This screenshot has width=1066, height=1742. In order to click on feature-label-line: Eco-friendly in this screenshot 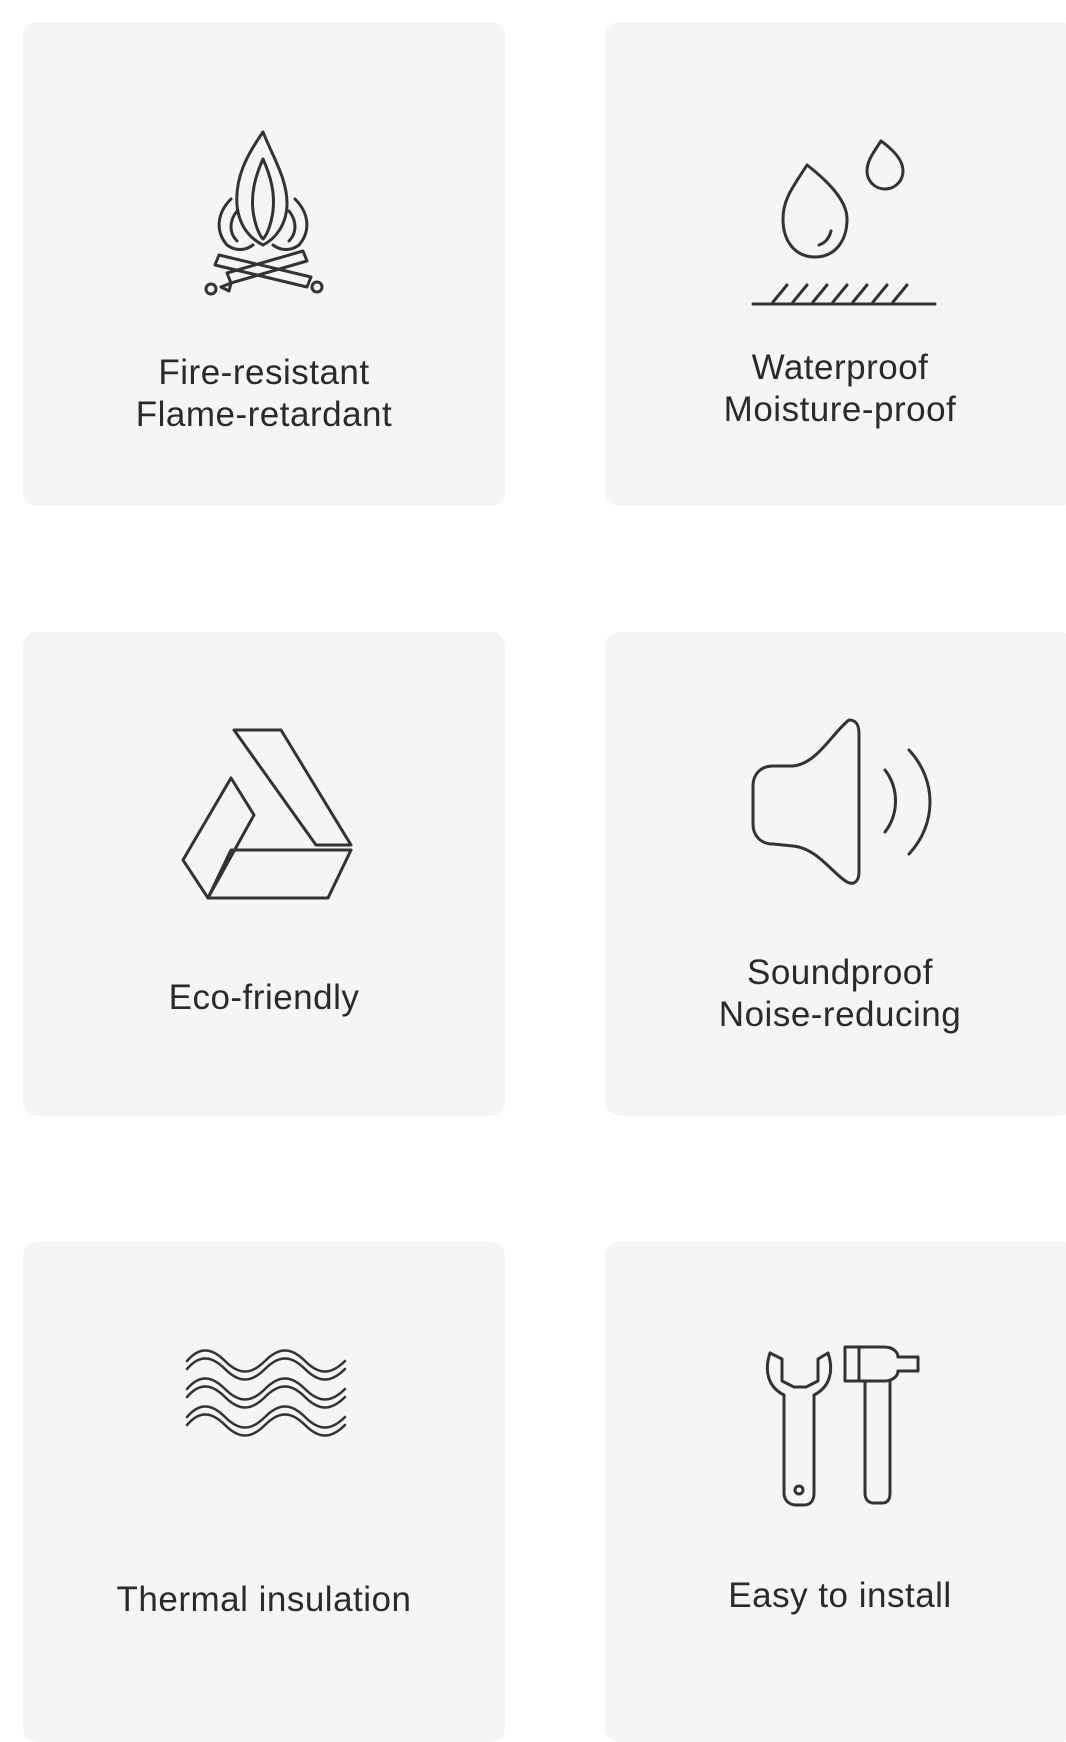, I will do `click(264, 997)`.